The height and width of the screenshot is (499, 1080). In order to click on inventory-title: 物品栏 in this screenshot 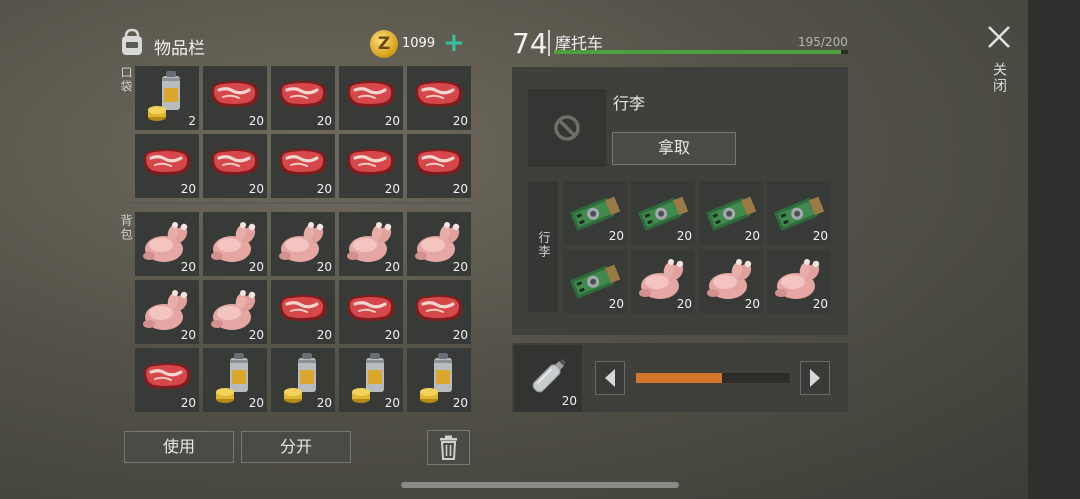, I will do `click(179, 49)`.